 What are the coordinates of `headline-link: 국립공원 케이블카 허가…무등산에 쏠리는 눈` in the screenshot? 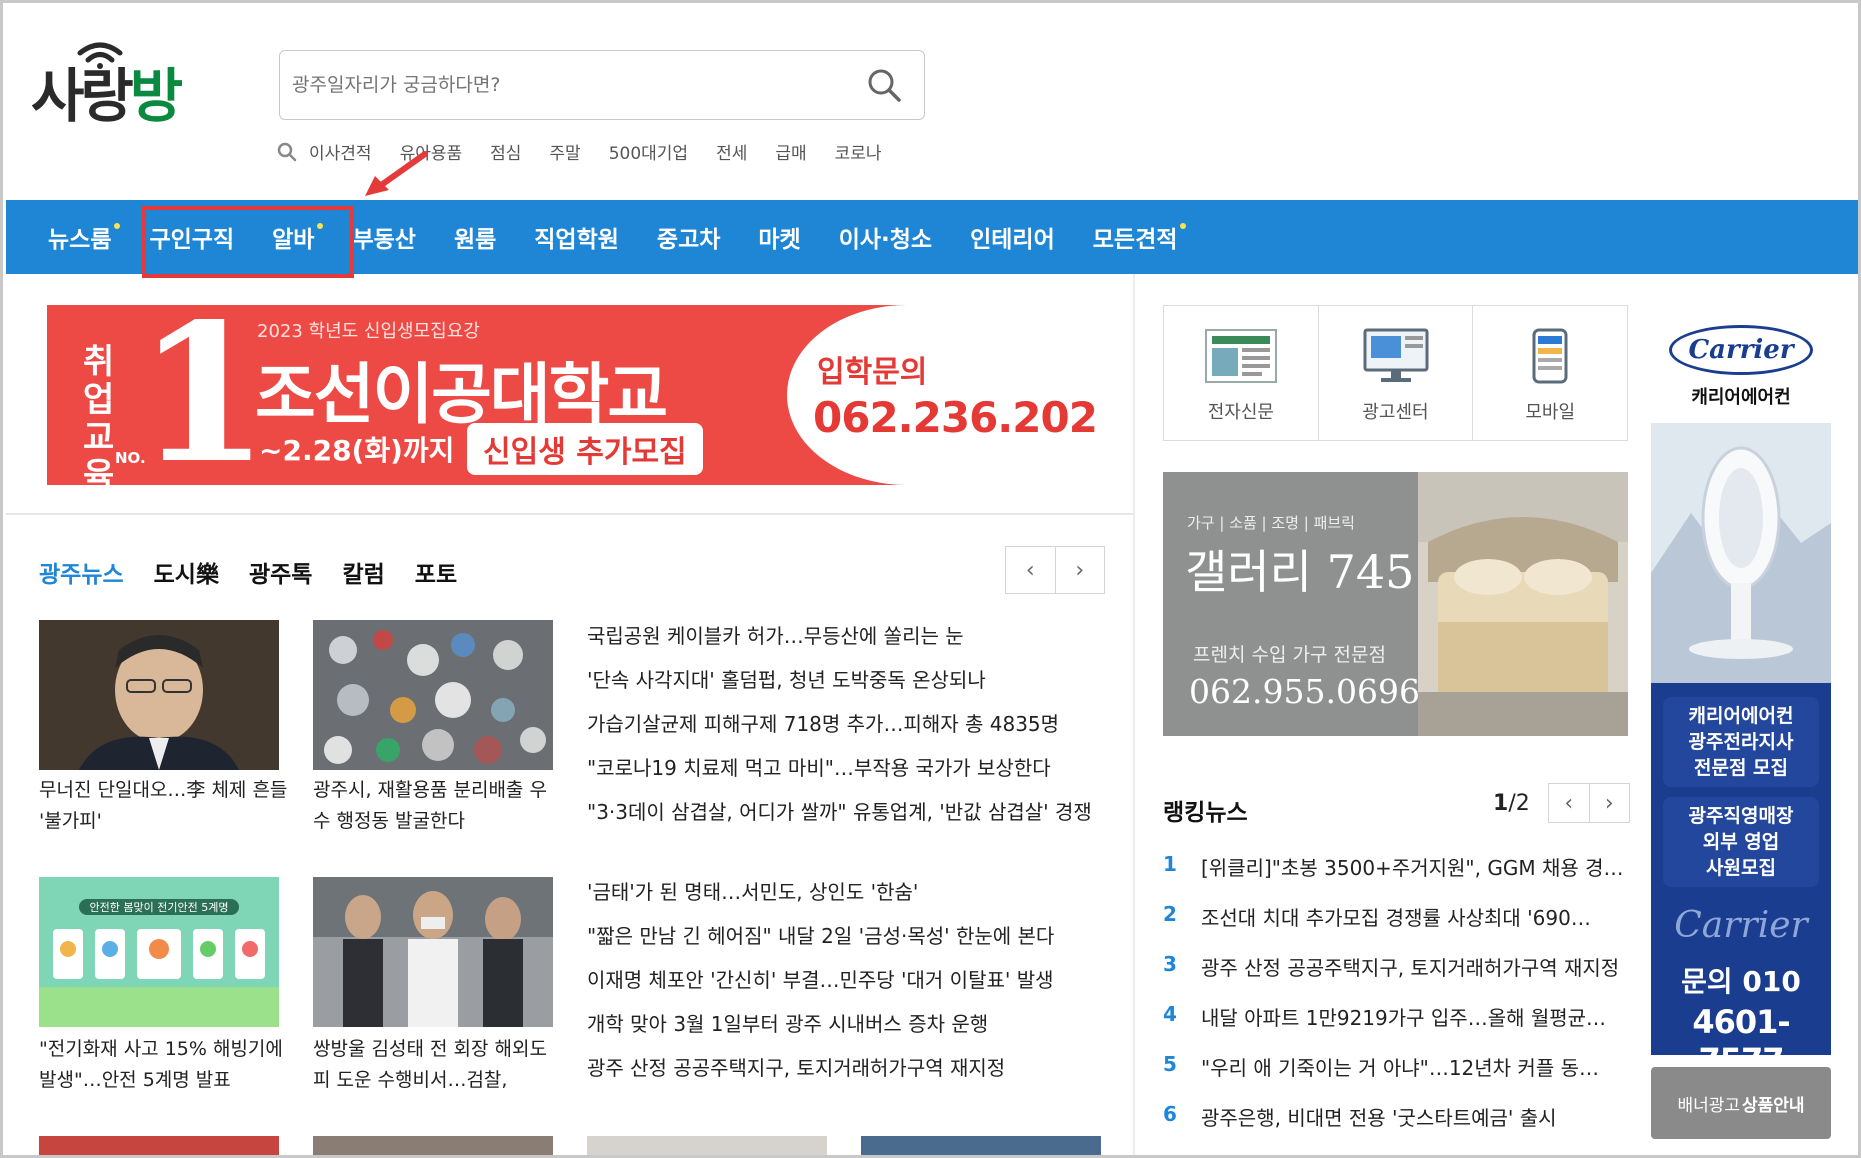 It's located at (842, 636).